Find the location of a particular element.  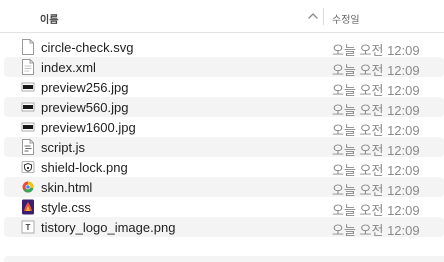

file-row: preview256.jpg 오늘 오전 12:09 is located at coordinates (222, 87).